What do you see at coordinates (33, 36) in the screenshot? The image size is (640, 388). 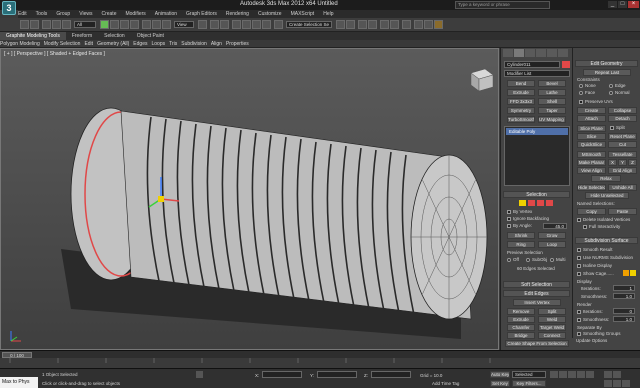 I see `ribbon-tab-graphite-modeling-tools: Graphite Modeling Tools` at bounding box center [33, 36].